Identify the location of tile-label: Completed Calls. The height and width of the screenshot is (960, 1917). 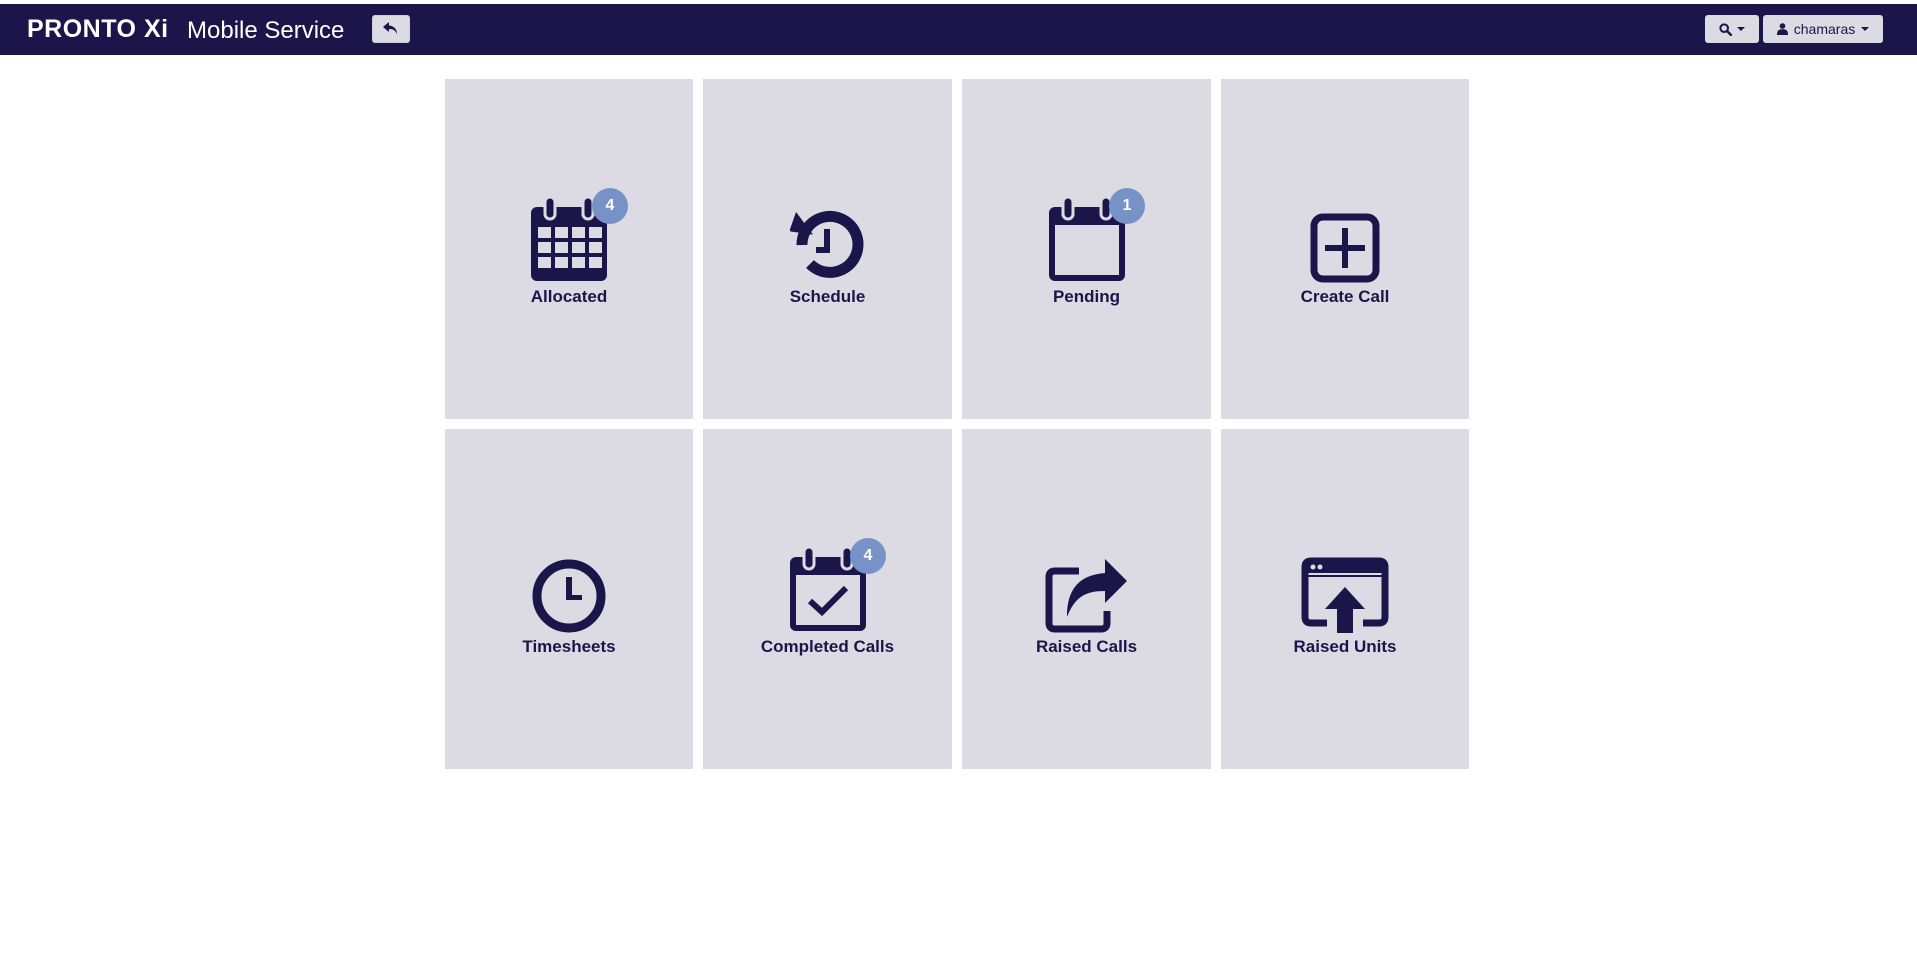
(827, 646).